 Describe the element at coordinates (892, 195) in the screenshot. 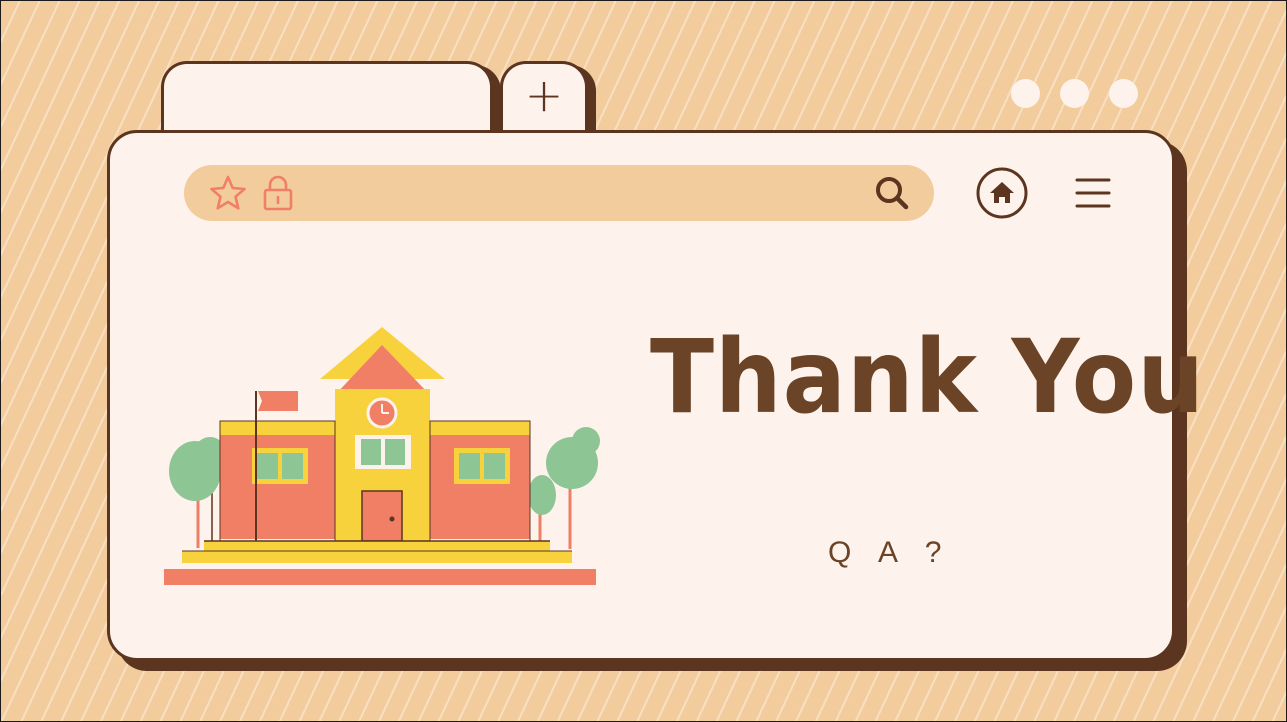

I see `search-icon` at that location.